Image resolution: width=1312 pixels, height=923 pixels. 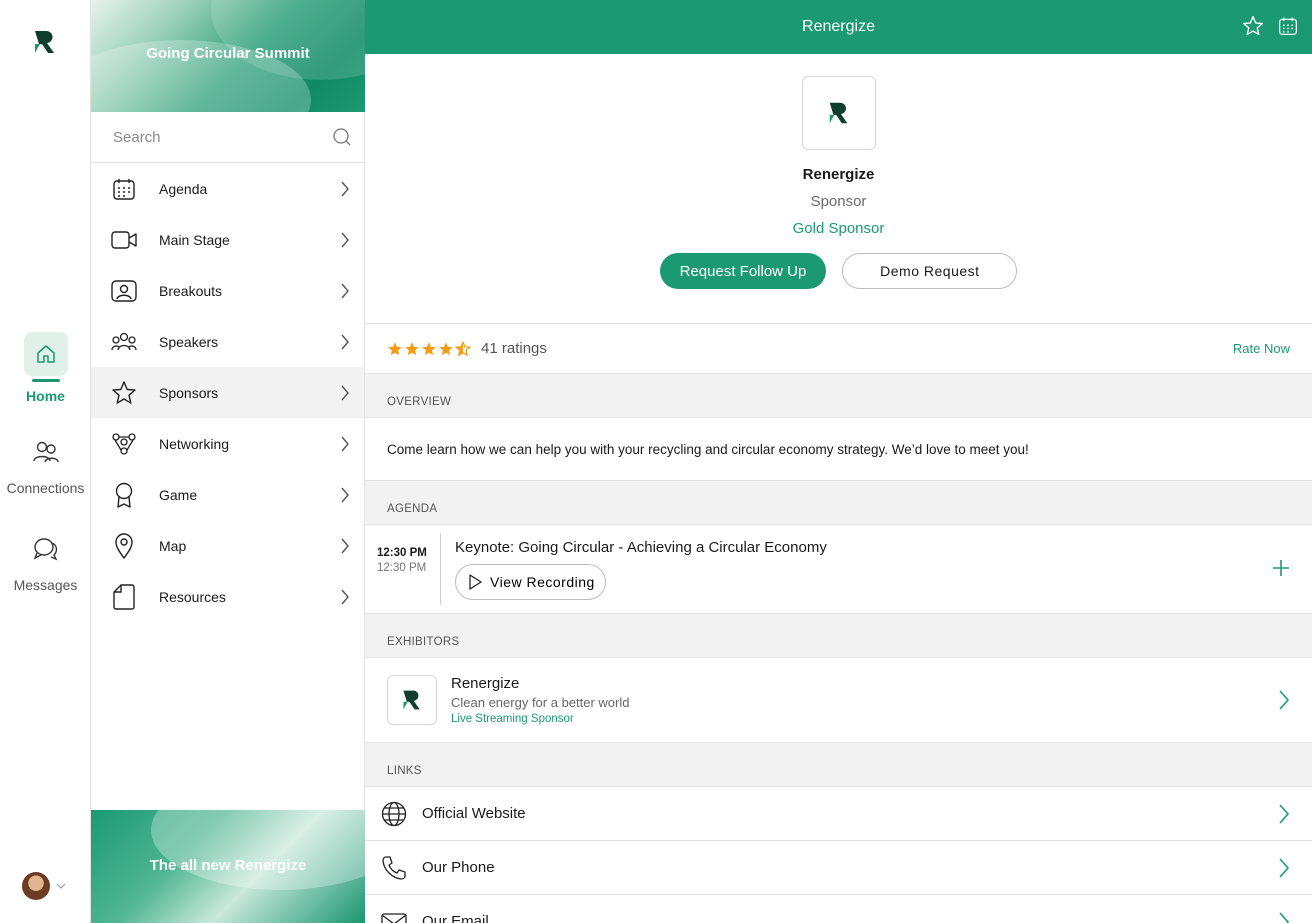 What do you see at coordinates (124, 596) in the screenshot?
I see `document-icon` at bounding box center [124, 596].